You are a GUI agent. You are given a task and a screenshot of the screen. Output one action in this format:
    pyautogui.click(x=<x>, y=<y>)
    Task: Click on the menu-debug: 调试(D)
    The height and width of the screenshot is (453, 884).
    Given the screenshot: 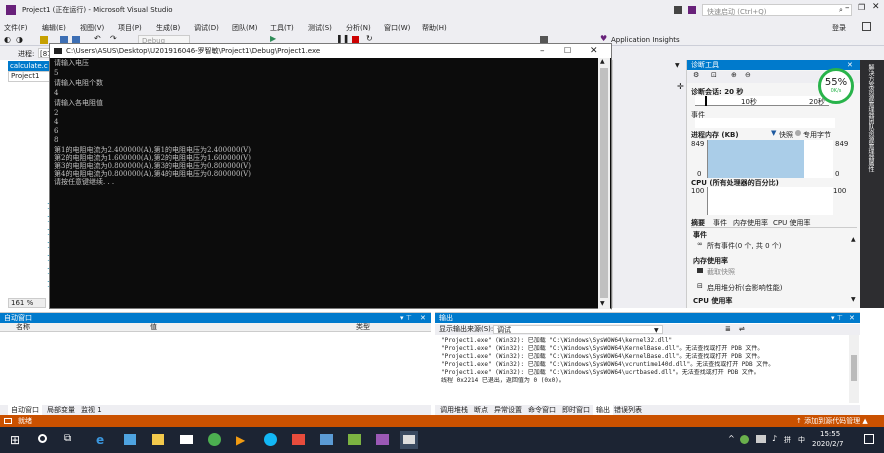 What is the action you would take?
    pyautogui.click(x=206, y=28)
    